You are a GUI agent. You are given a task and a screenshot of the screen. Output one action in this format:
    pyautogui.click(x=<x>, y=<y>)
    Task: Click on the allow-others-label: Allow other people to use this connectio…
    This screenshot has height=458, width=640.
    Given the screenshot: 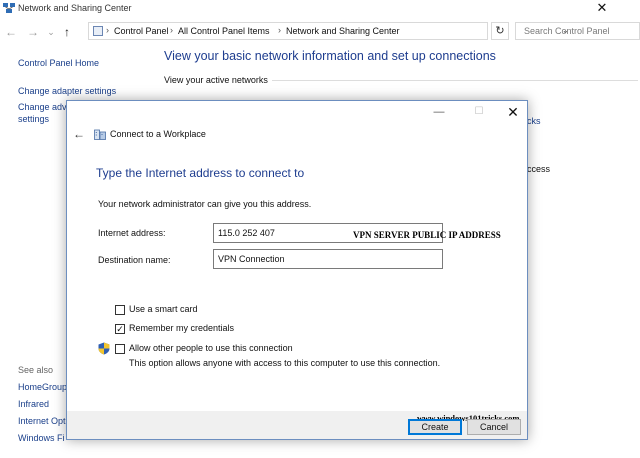 What is the action you would take?
    pyautogui.click(x=211, y=348)
    